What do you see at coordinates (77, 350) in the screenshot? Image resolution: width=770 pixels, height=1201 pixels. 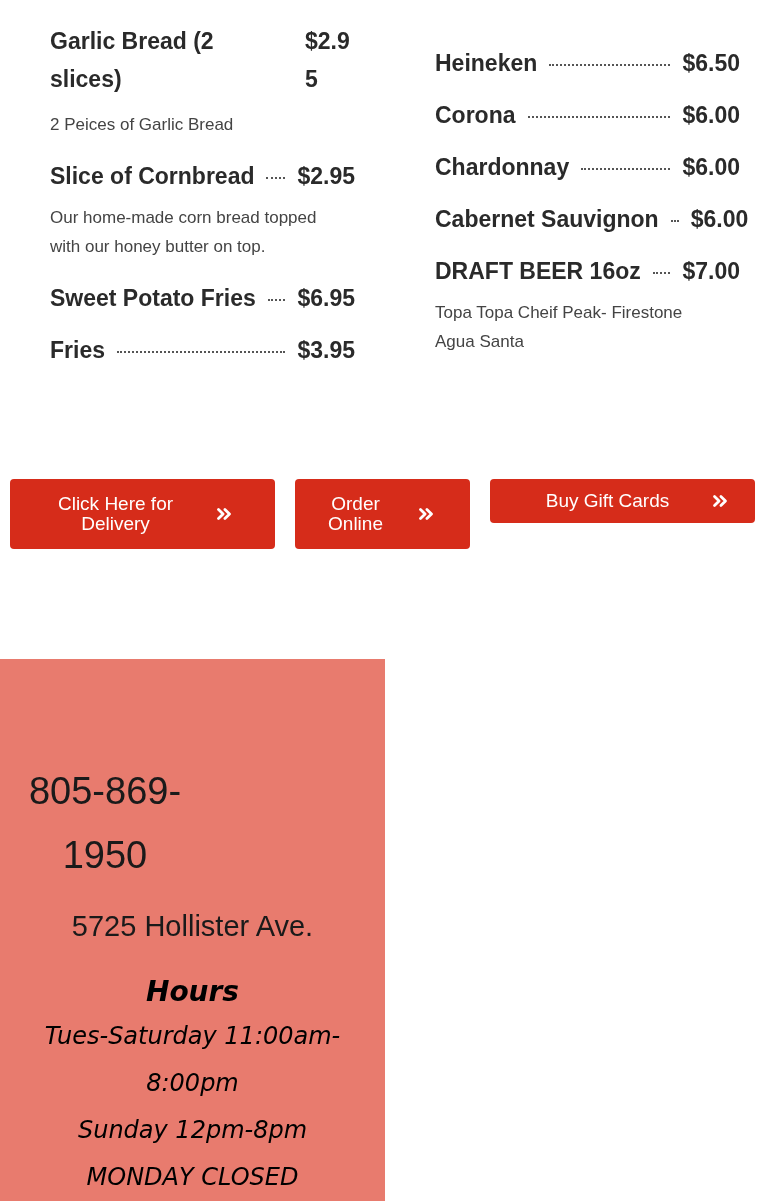 I see `item-name: Fries` at bounding box center [77, 350].